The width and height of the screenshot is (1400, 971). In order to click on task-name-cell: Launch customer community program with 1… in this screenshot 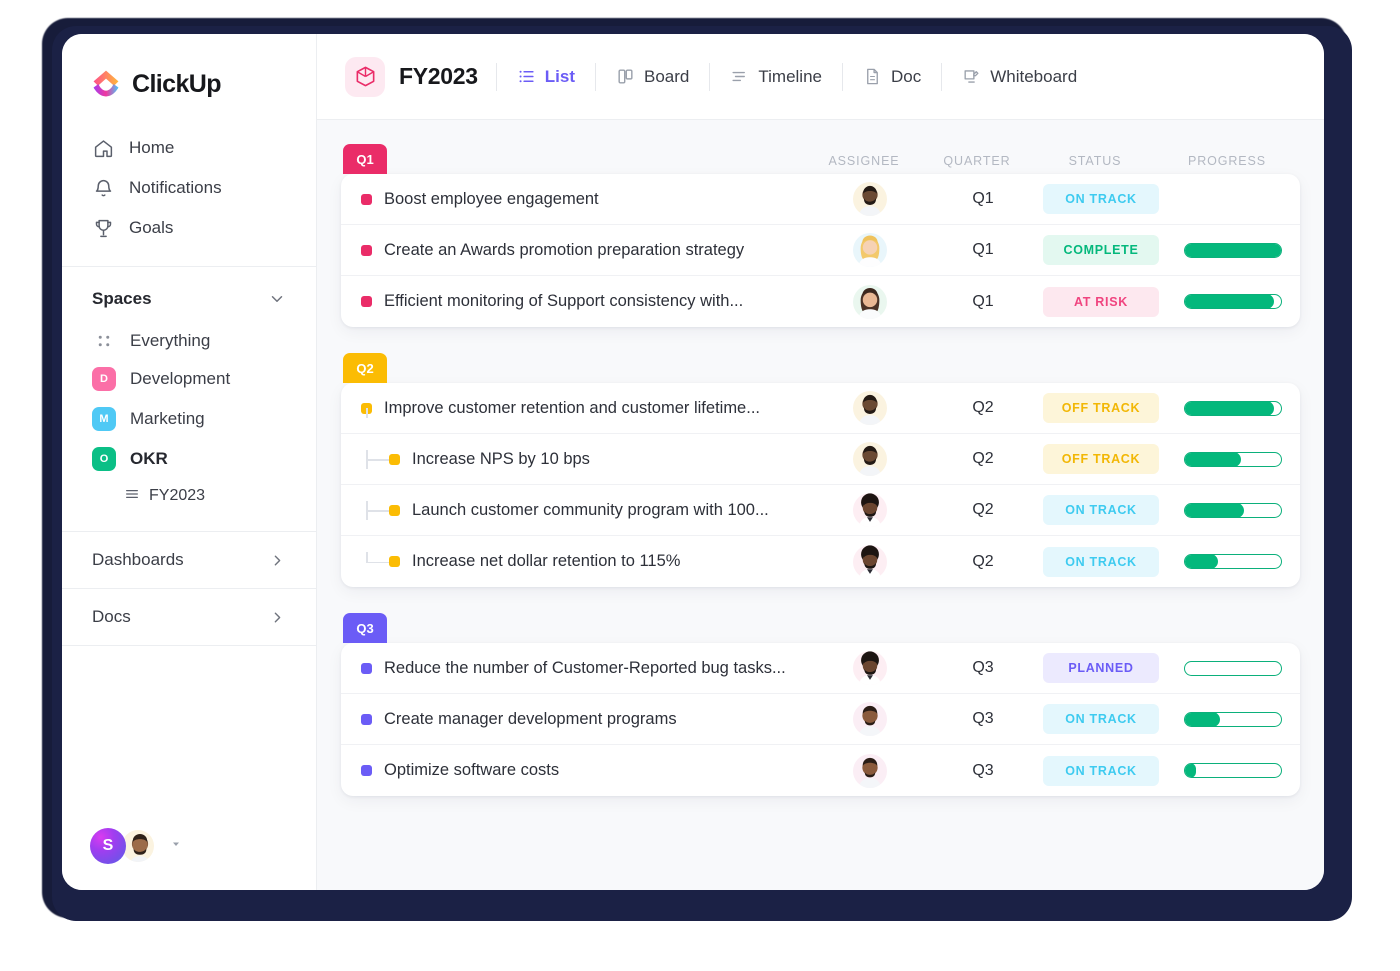, I will do `click(575, 510)`.